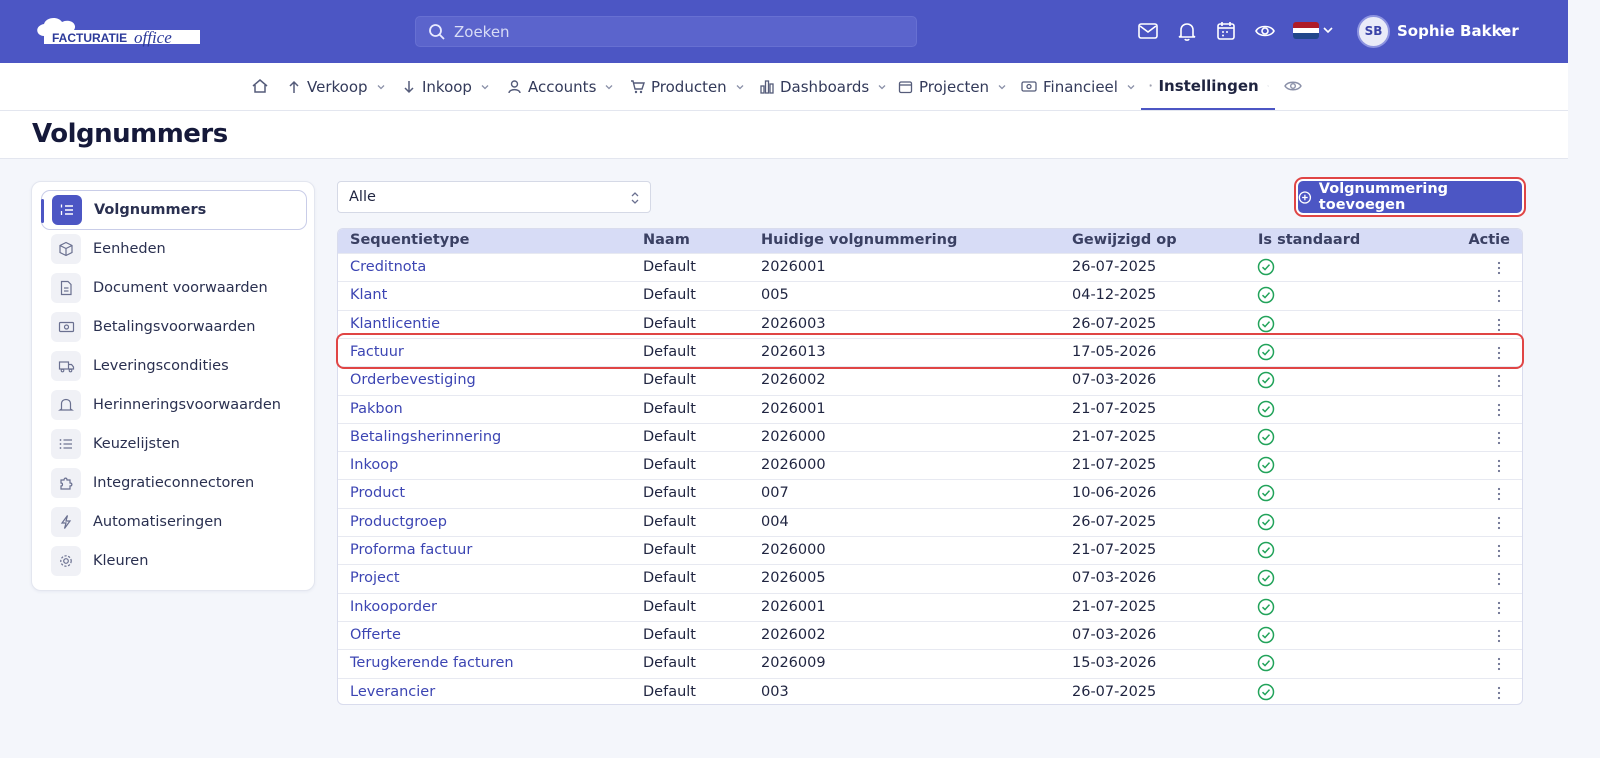 This screenshot has width=1600, height=758. I want to click on mail-icon, so click(1148, 31).